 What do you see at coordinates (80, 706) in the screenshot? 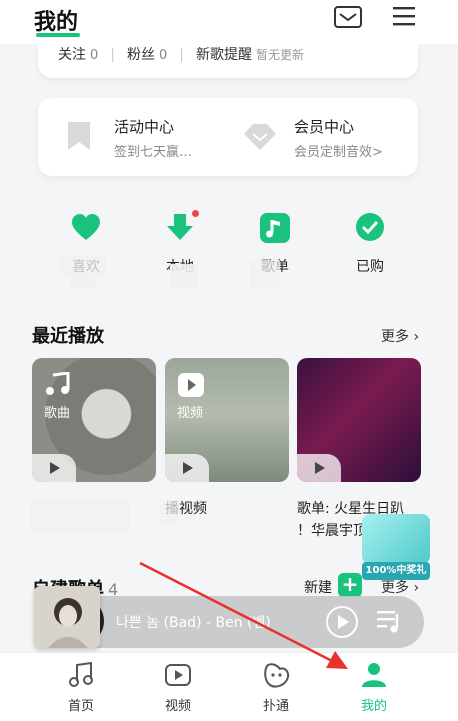
I see `nav-home-label: 首页` at bounding box center [80, 706].